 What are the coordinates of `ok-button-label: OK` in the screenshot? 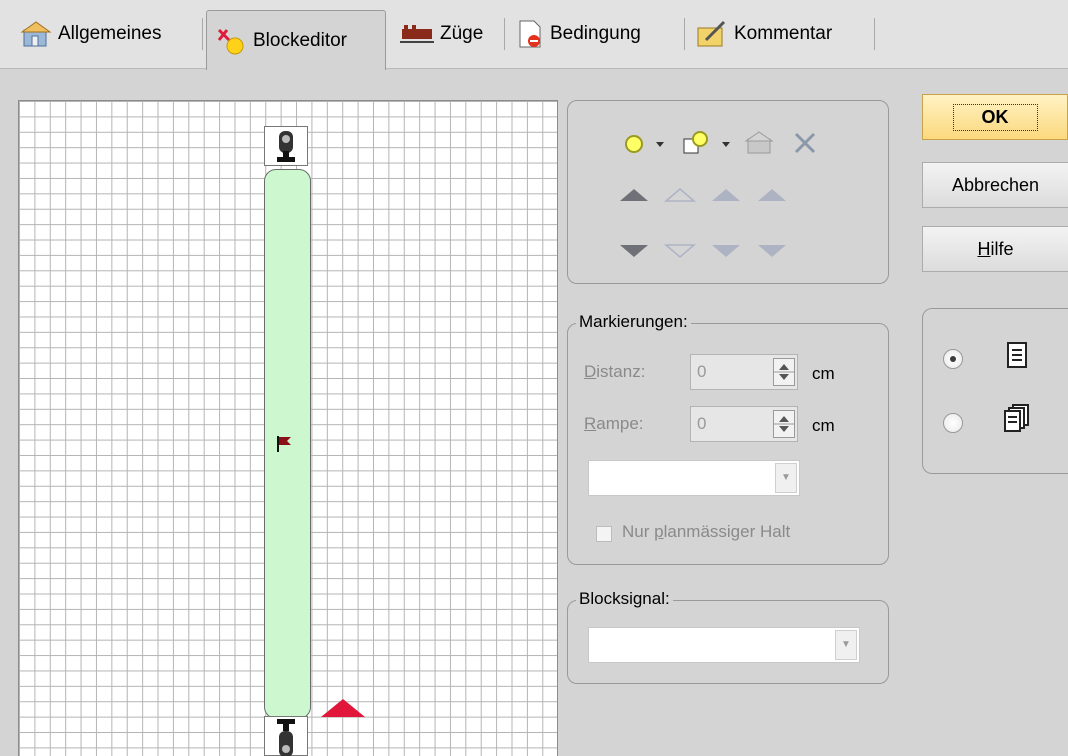 It's located at (995, 117).